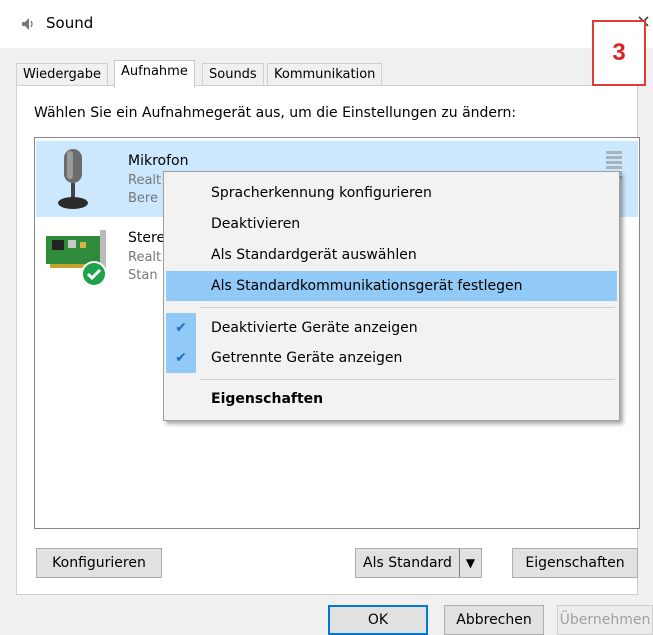 The height and width of the screenshot is (635, 653). Describe the element at coordinates (619, 53) in the screenshot. I see `step-number-badge: 3` at that location.